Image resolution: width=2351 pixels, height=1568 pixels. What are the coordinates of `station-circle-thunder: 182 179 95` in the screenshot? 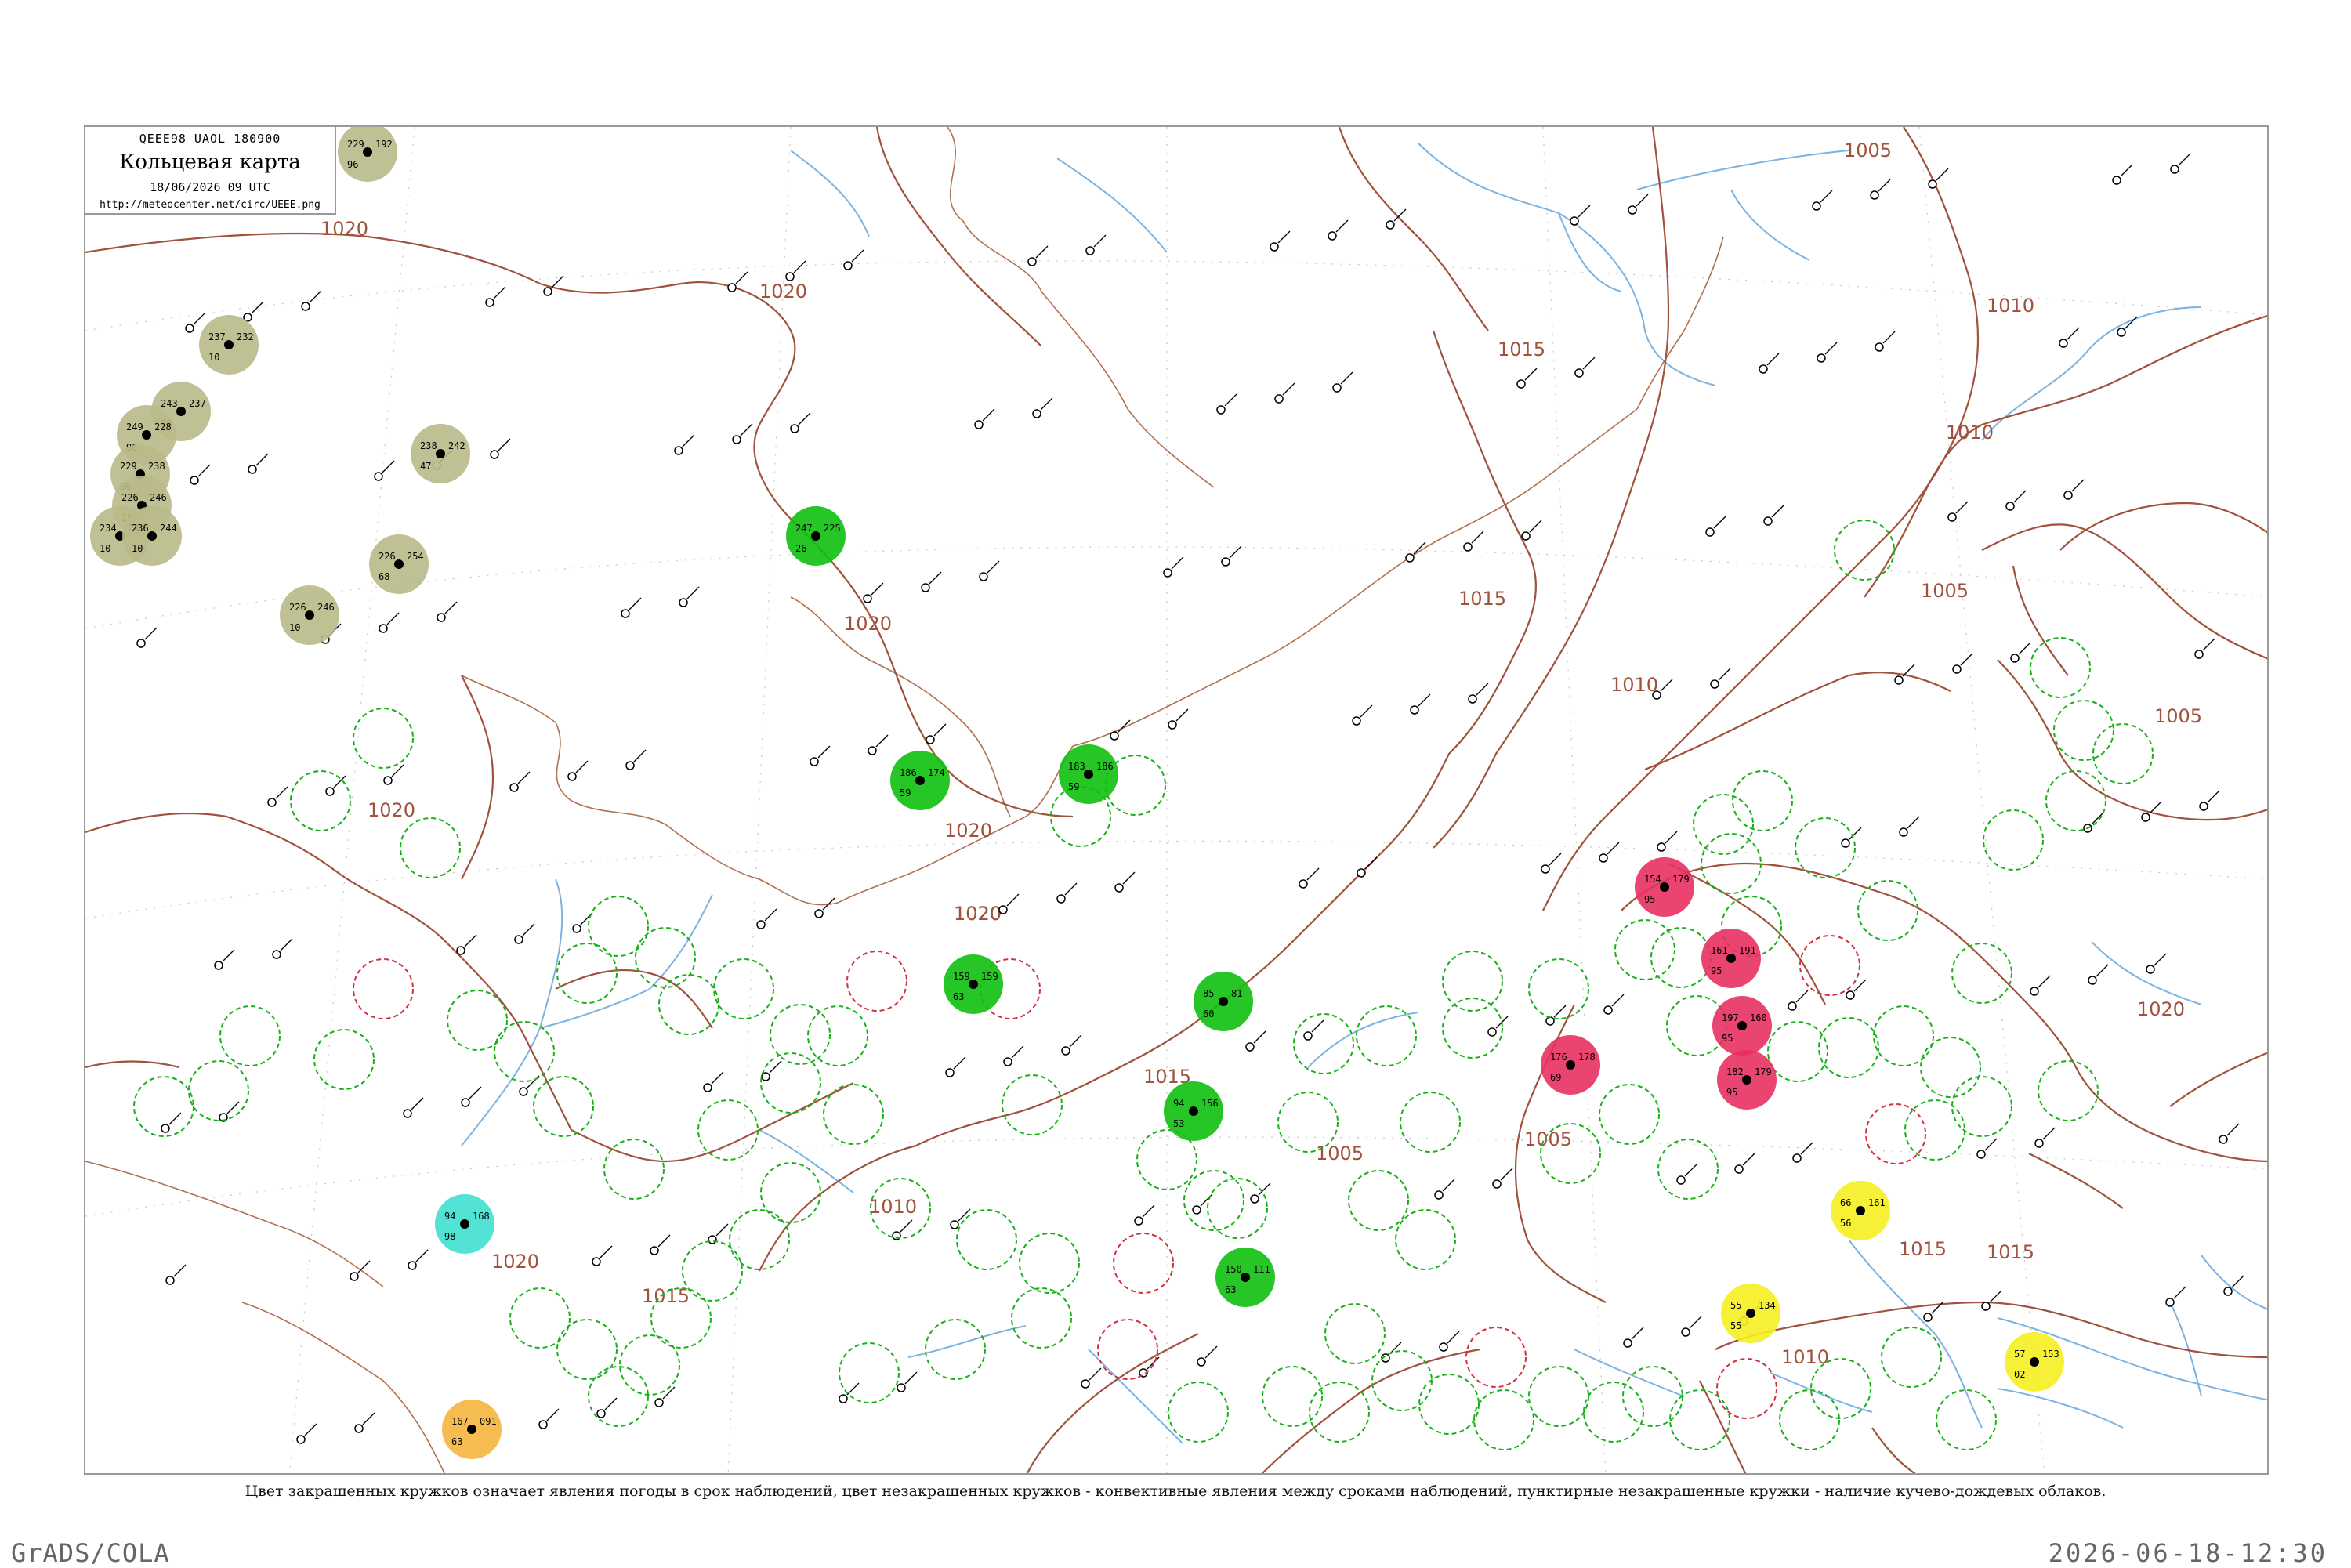 It's located at (1747, 1080).